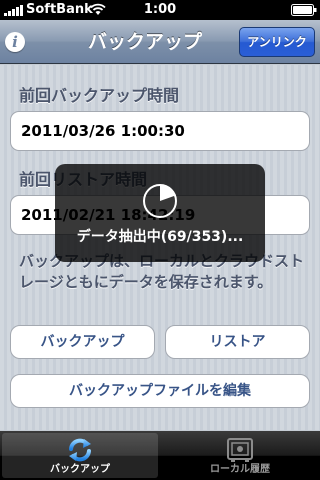  I want to click on status-time: 1:00, so click(160, 9).